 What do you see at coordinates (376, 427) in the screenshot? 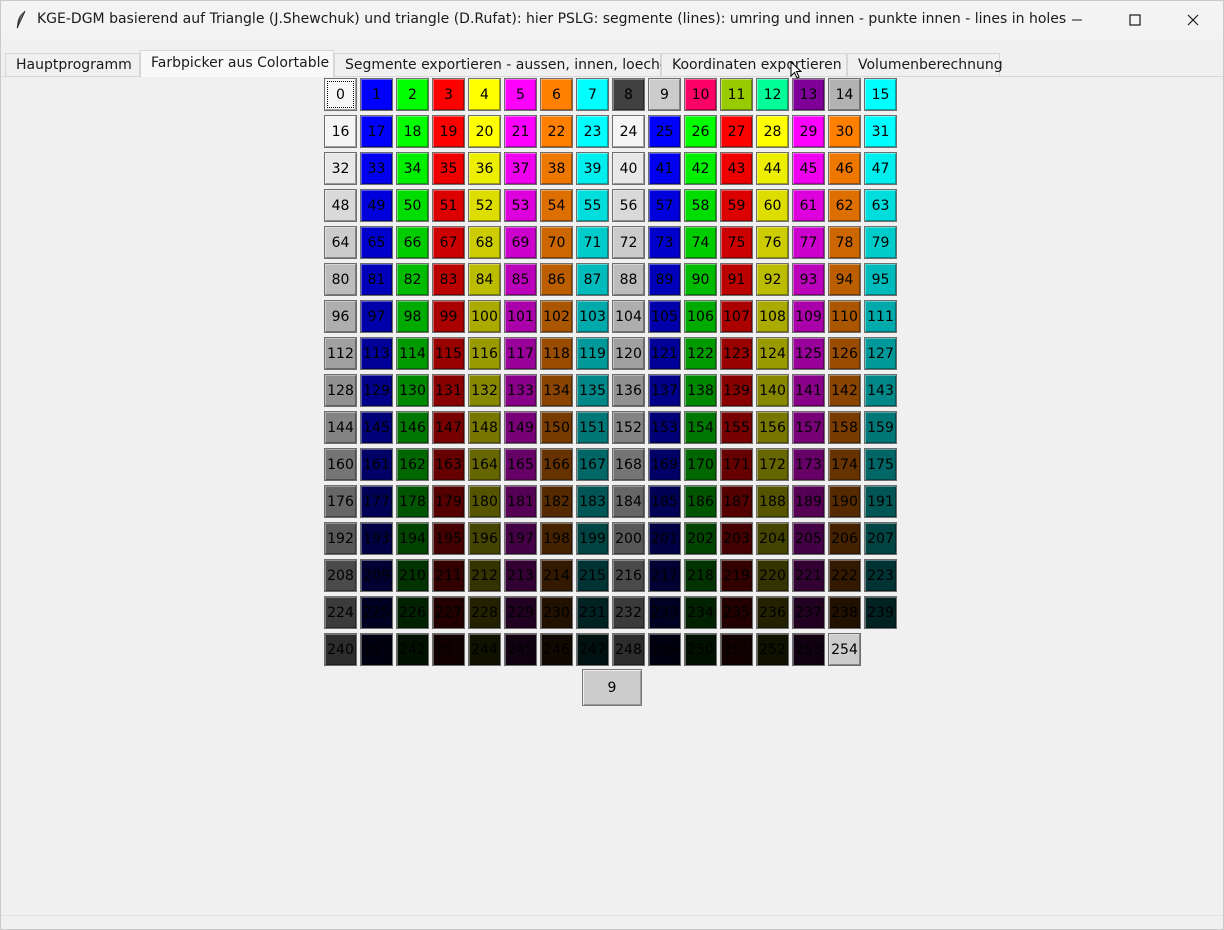
I see `color-cell: 145` at bounding box center [376, 427].